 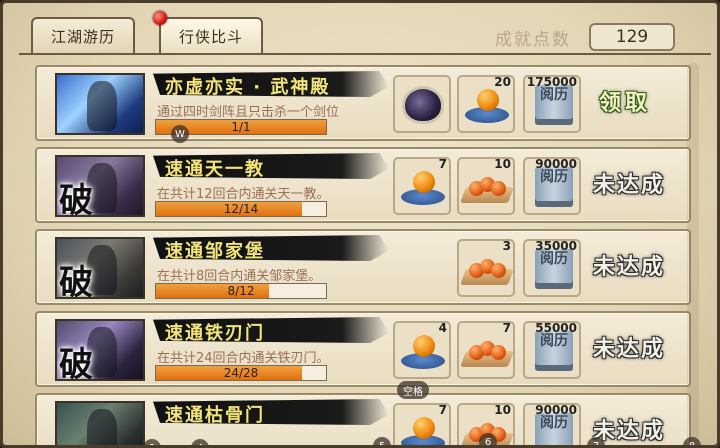 I want to click on tab-jianghu-travel: 江湖游历, so click(x=83, y=35).